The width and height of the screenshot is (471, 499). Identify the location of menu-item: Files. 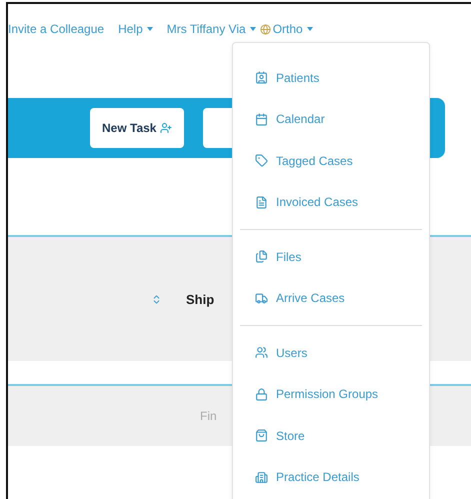
(331, 257).